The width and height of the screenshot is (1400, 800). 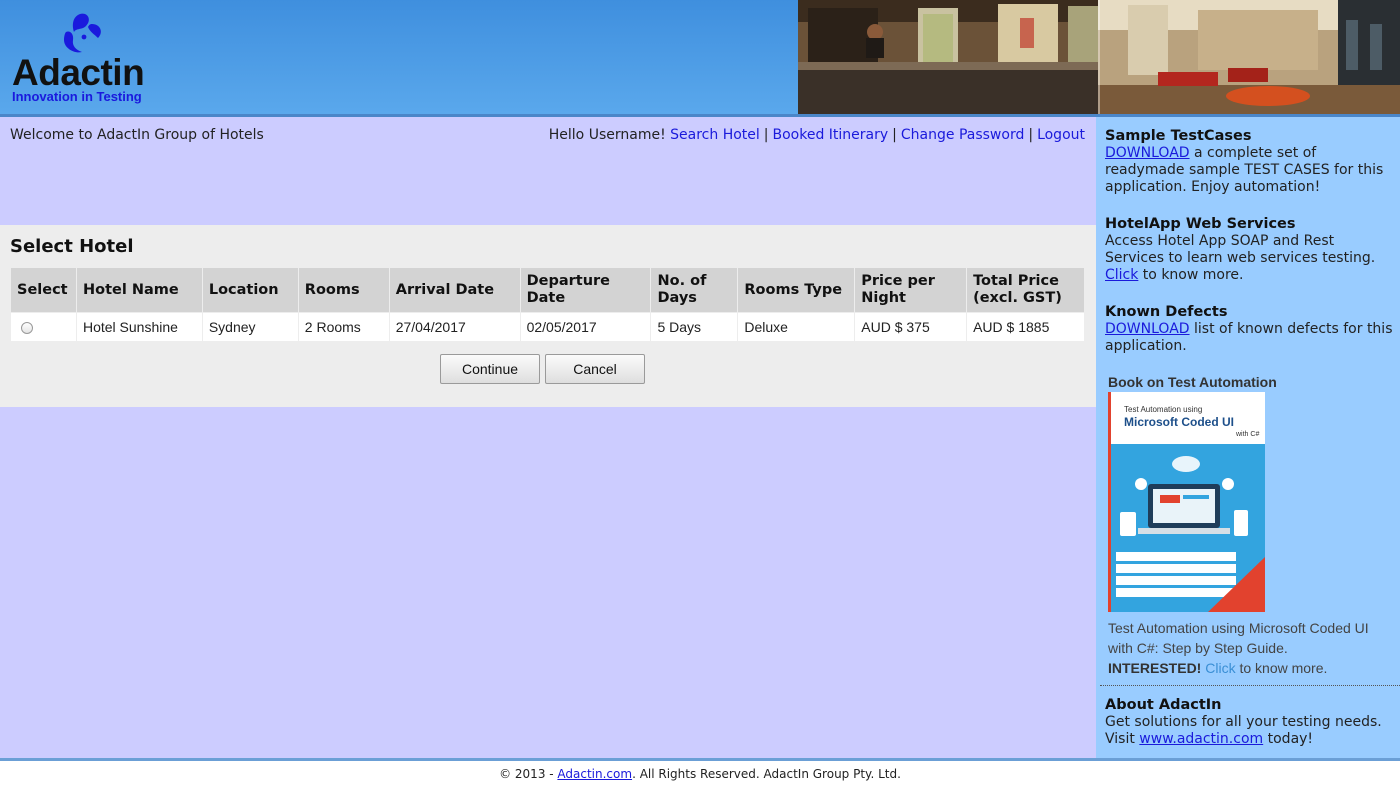 What do you see at coordinates (454, 327) in the screenshot?
I see `arrival-date-cell: 27/04/2017` at bounding box center [454, 327].